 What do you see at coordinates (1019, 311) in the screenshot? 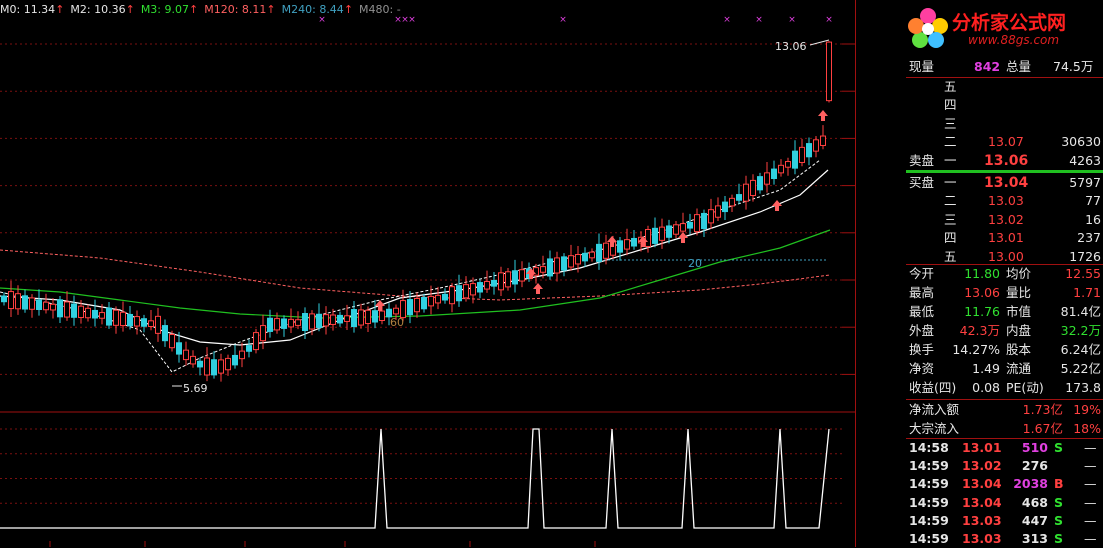
I see `stat-label: 市值` at bounding box center [1019, 311].